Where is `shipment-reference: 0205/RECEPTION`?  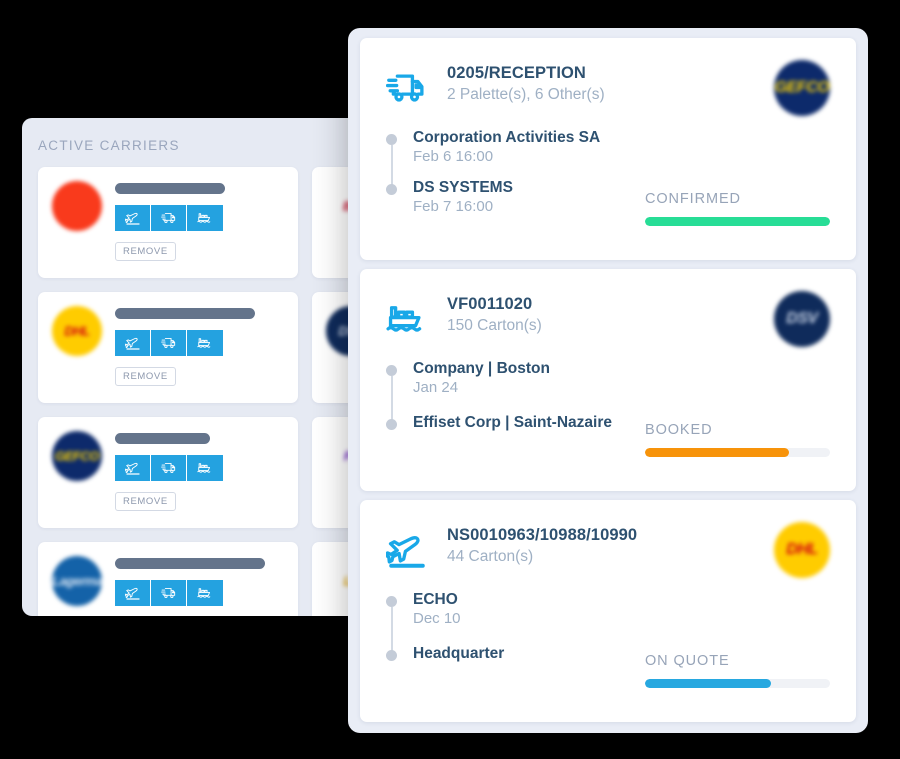
shipment-reference: 0205/RECEPTION is located at coordinates (516, 73).